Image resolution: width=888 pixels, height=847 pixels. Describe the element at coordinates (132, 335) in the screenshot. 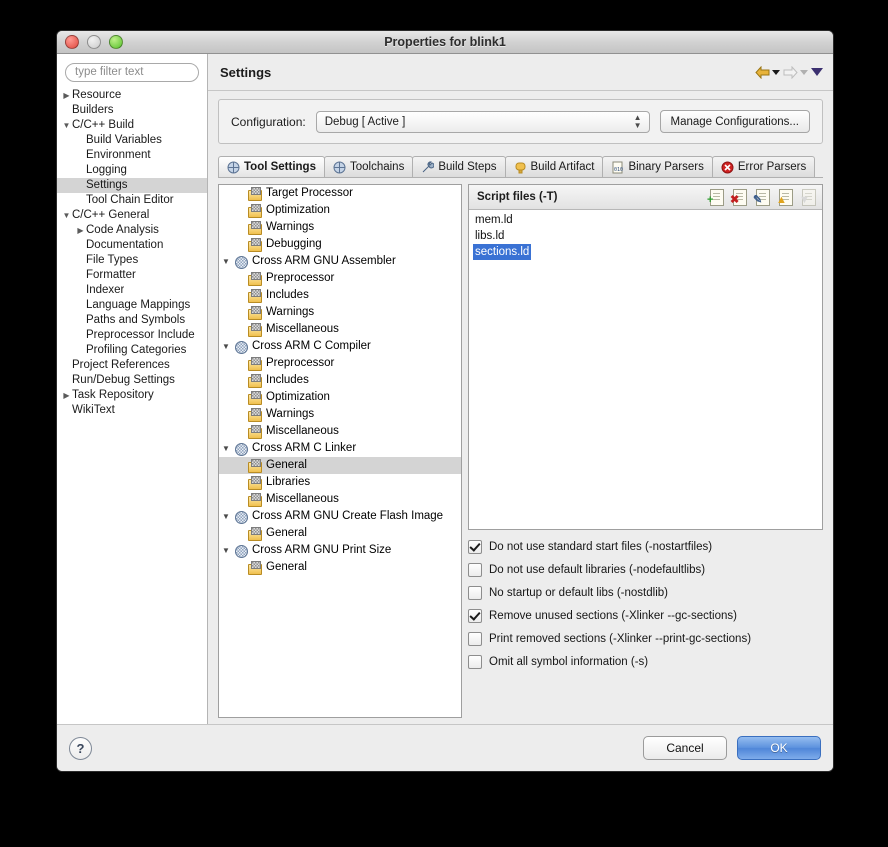

I see `sidebar-item-preprocessor-include: Preprocessor Include` at that location.